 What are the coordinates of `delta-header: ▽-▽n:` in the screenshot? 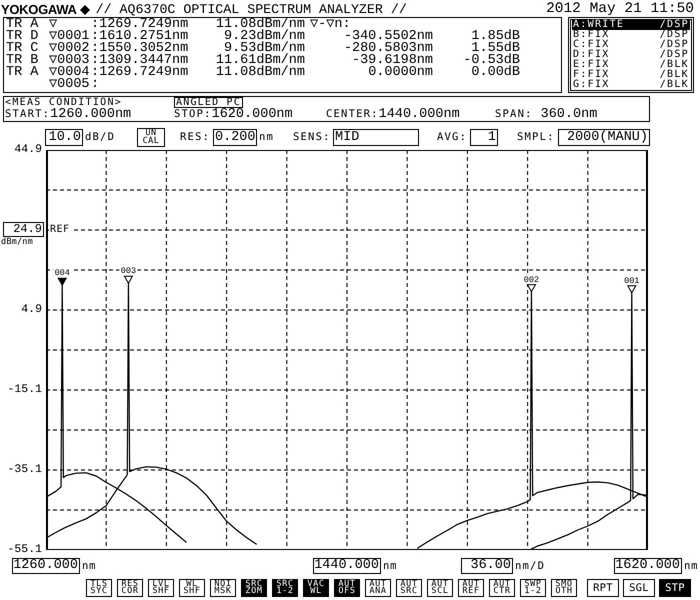 It's located at (330, 25).